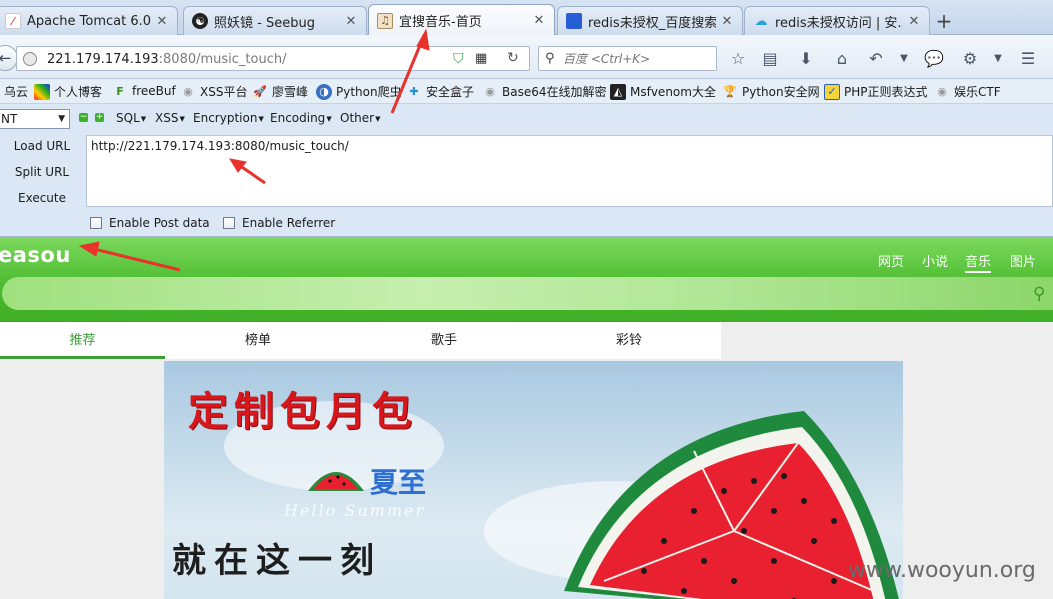  I want to click on enable-referrer-checkbox: Enable Referrer, so click(279, 223).